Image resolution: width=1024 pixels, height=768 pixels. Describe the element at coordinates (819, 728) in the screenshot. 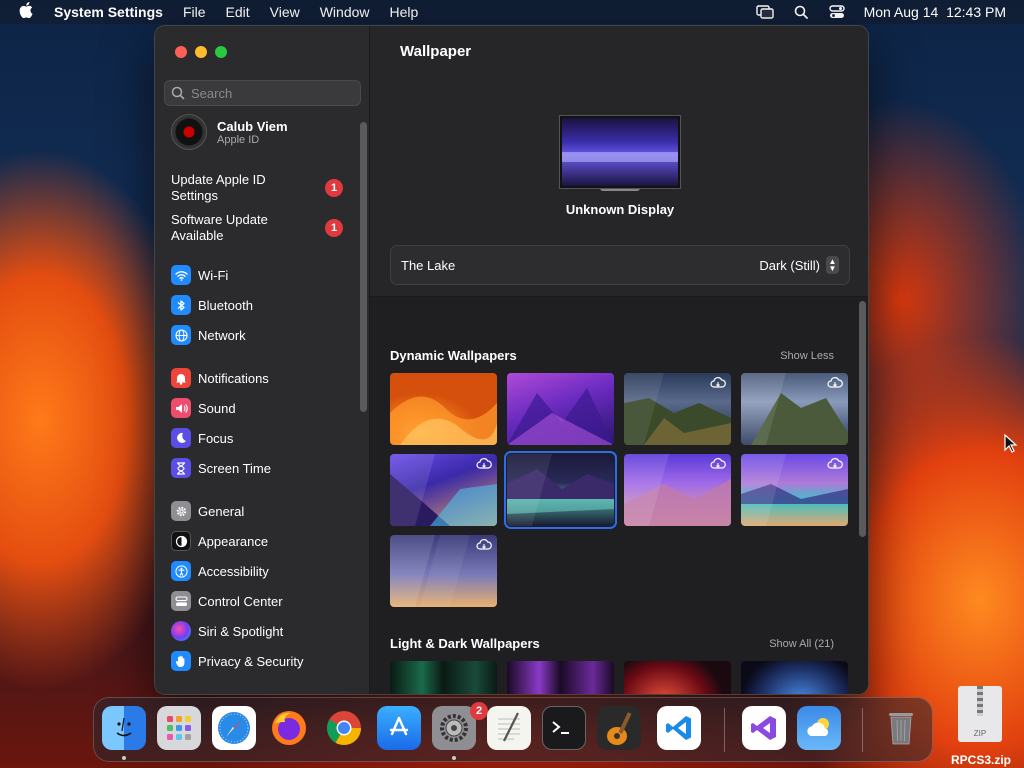

I see `weather-icon` at that location.